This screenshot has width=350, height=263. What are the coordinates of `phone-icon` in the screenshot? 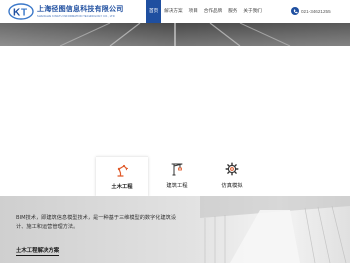 It's located at (295, 11).